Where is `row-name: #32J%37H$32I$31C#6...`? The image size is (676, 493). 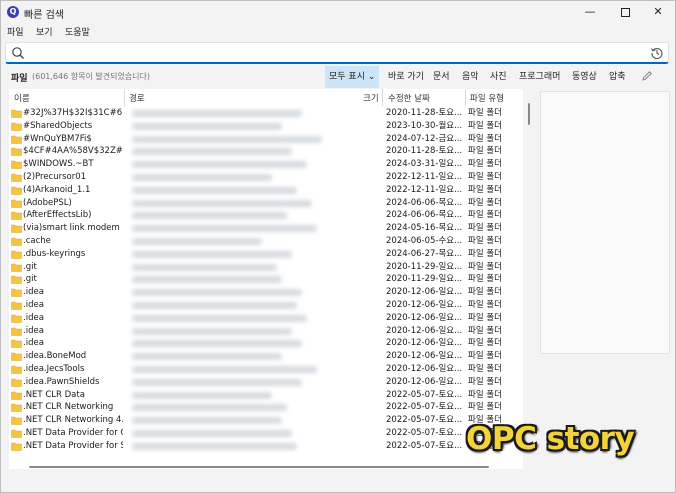
row-name: #32J%37H$32I$31C#6... is located at coordinates (73, 113).